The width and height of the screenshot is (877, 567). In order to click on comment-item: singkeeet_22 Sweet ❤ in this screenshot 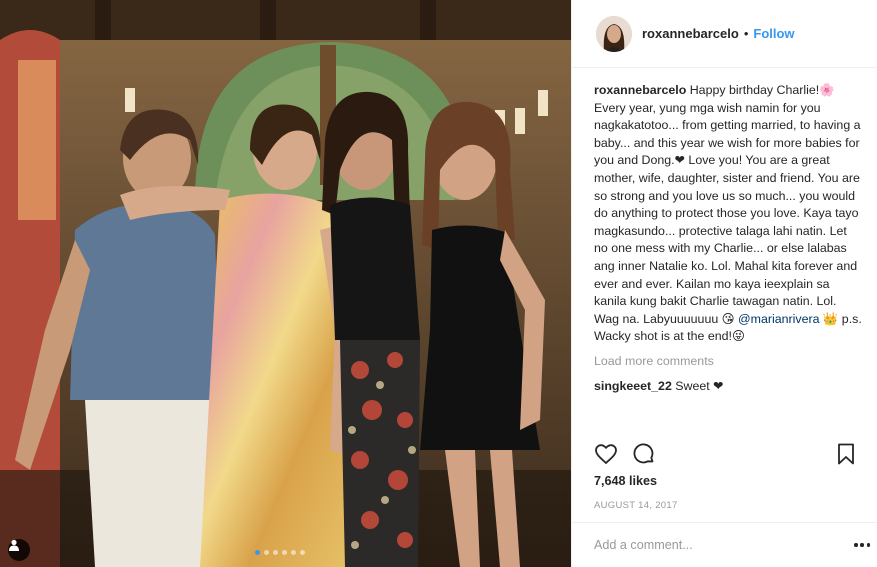, I will do `click(729, 385)`.